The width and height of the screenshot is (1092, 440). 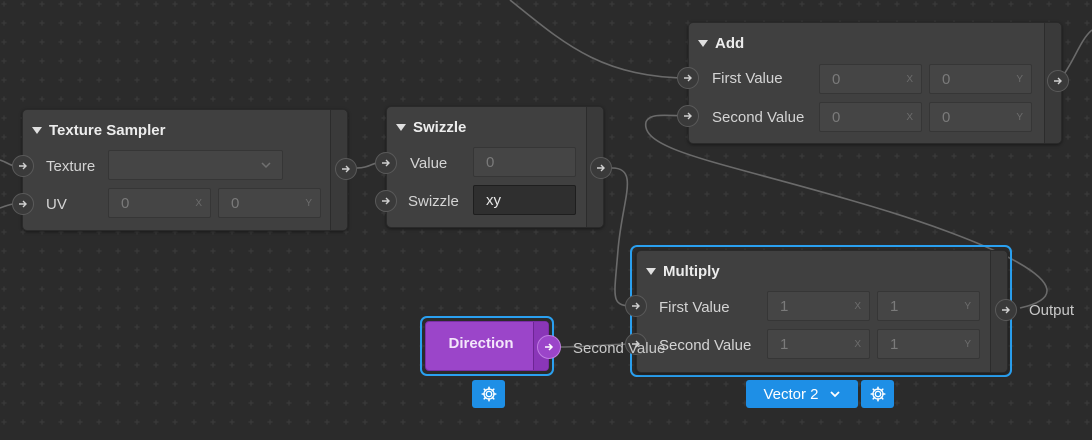 What do you see at coordinates (705, 345) in the screenshot?
I see `multiply-second-value-label: Second Value` at bounding box center [705, 345].